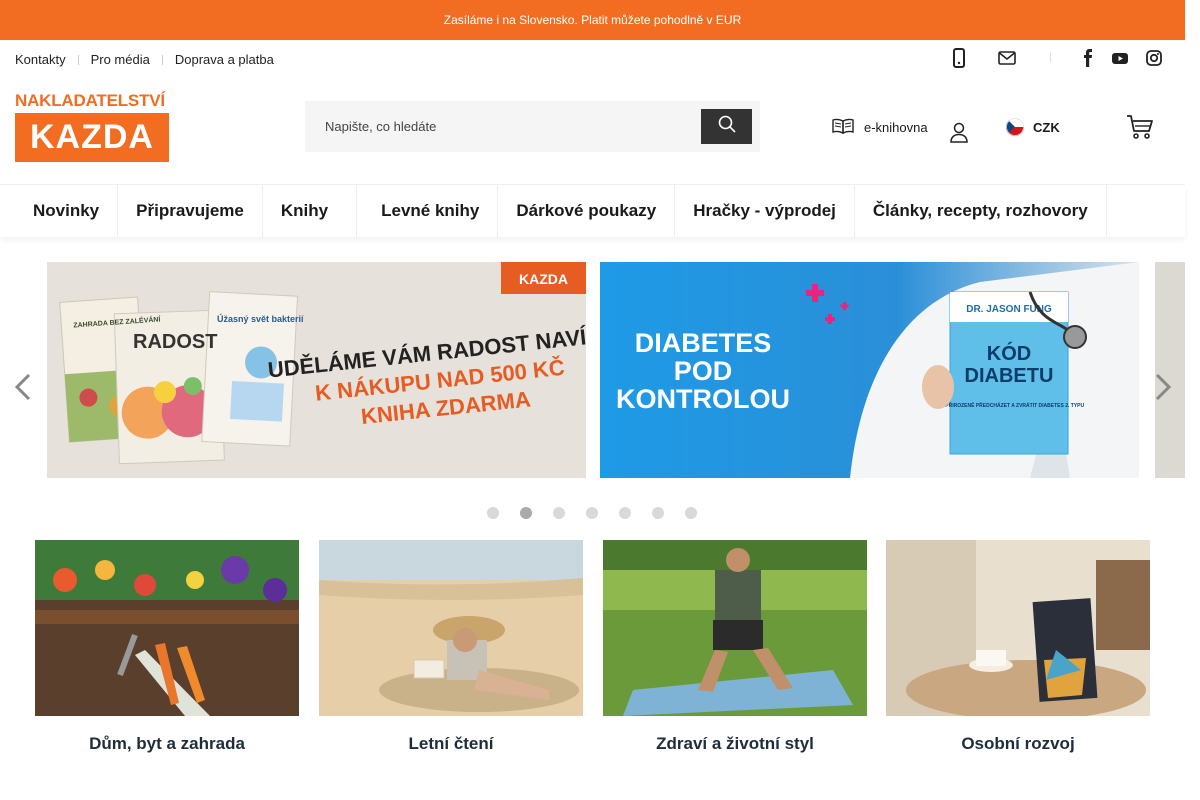 This screenshot has width=1200, height=800. Describe the element at coordinates (543, 279) in the screenshot. I see `banner-brand: KAZDA` at that location.